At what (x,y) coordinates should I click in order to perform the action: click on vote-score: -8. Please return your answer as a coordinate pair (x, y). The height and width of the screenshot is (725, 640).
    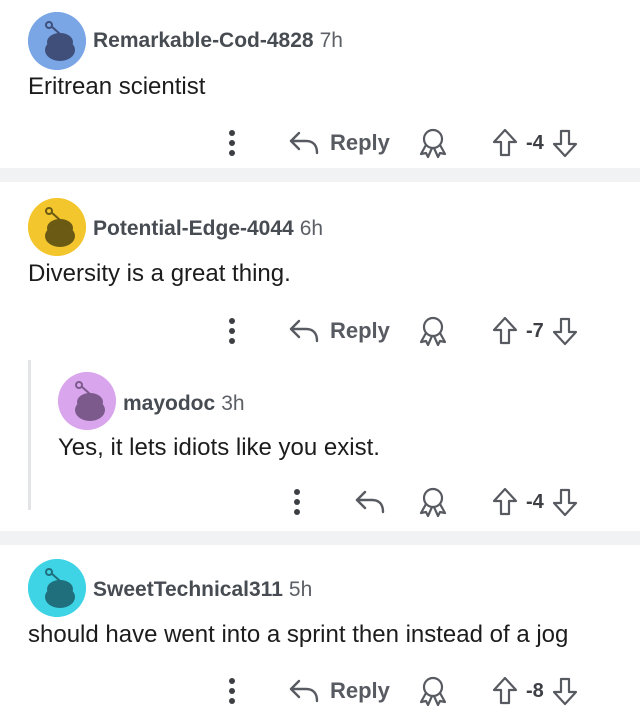
    Looking at the image, I should click on (535, 690).